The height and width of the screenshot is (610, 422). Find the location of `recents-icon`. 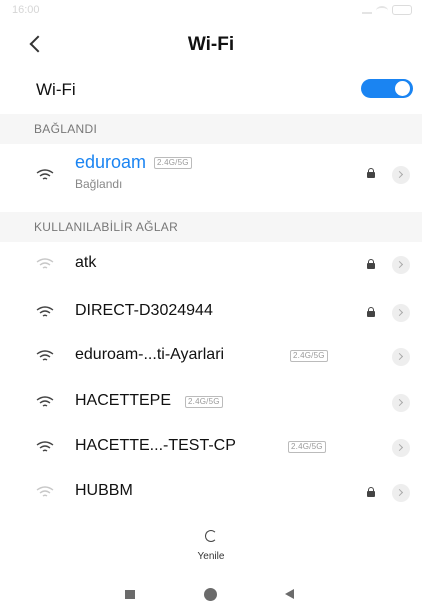

recents-icon is located at coordinates (130, 594).